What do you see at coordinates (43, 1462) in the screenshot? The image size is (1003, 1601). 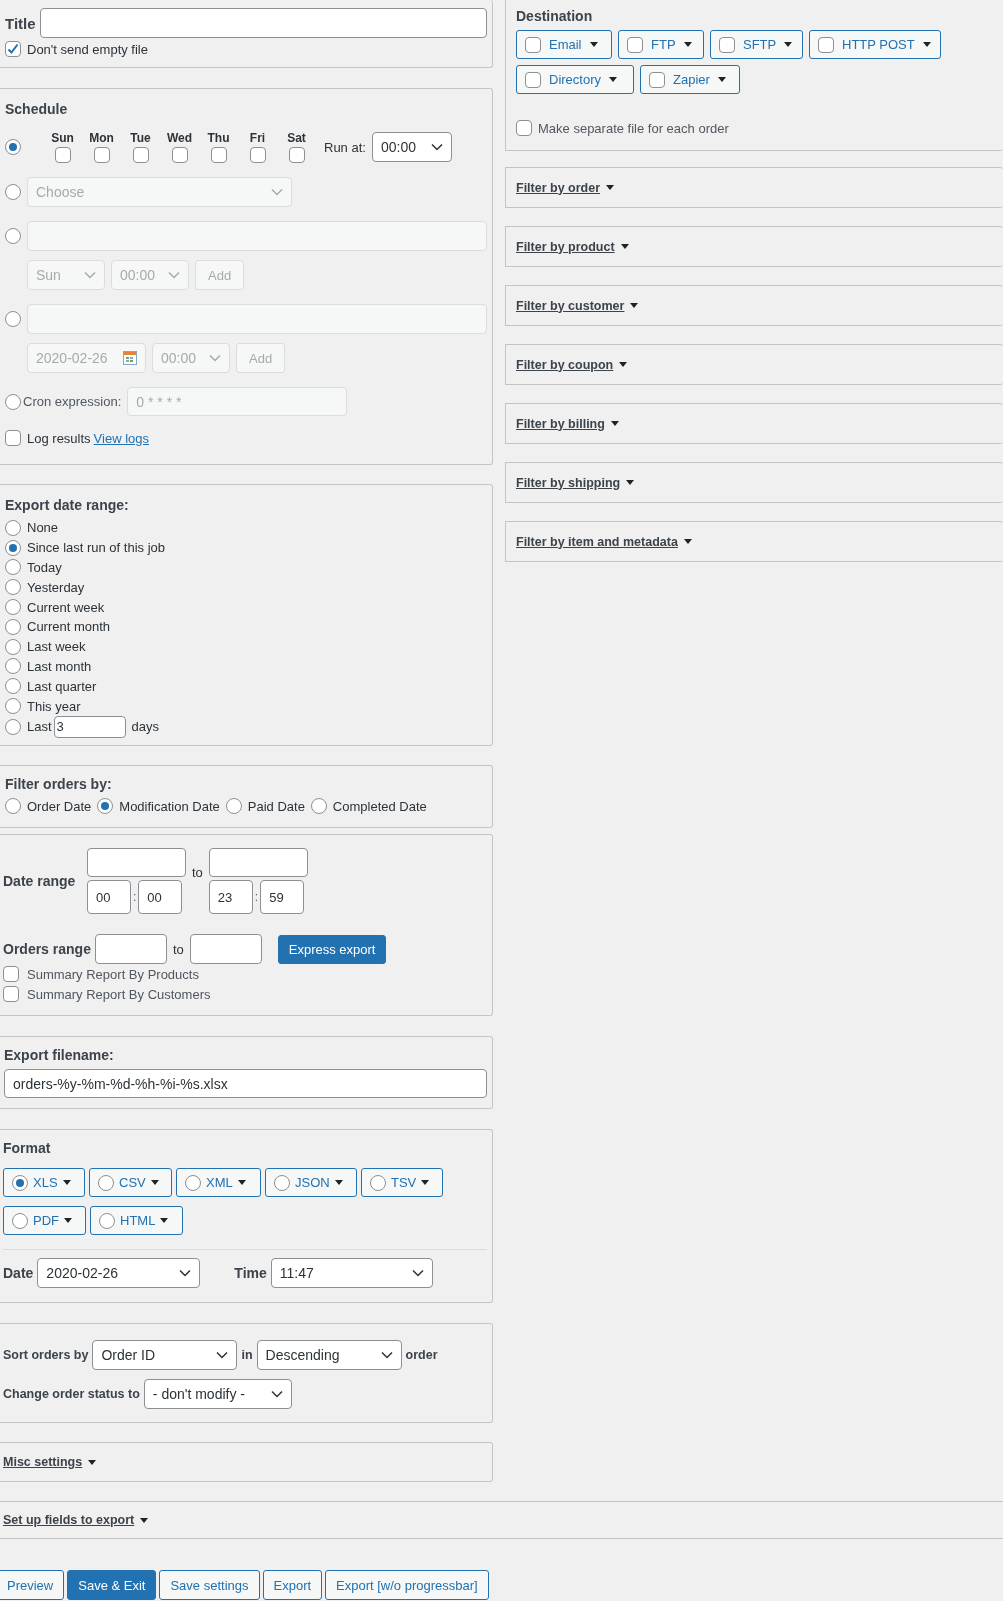 I see `misc-settings-toggle: Misc settings` at bounding box center [43, 1462].